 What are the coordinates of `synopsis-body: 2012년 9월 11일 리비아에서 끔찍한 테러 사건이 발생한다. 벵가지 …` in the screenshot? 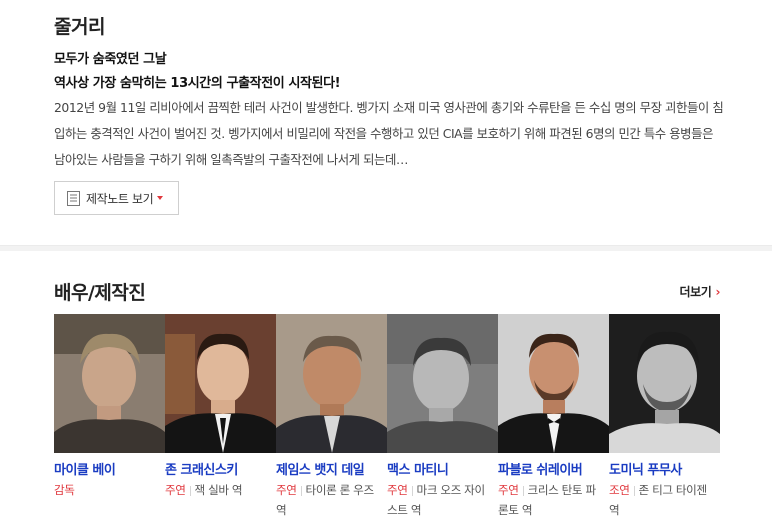 It's located at (389, 133).